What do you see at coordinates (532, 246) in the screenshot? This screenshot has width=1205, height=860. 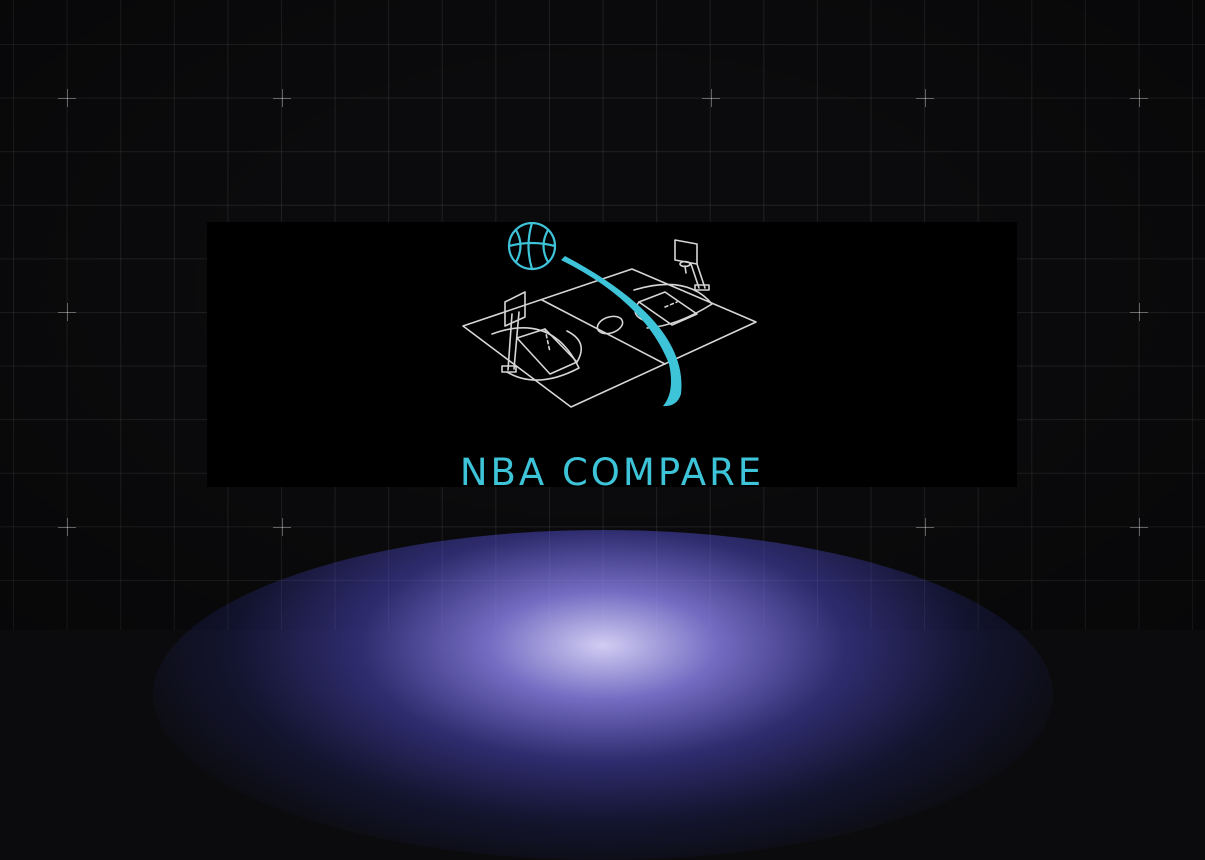 I see `basketball-icon` at bounding box center [532, 246].